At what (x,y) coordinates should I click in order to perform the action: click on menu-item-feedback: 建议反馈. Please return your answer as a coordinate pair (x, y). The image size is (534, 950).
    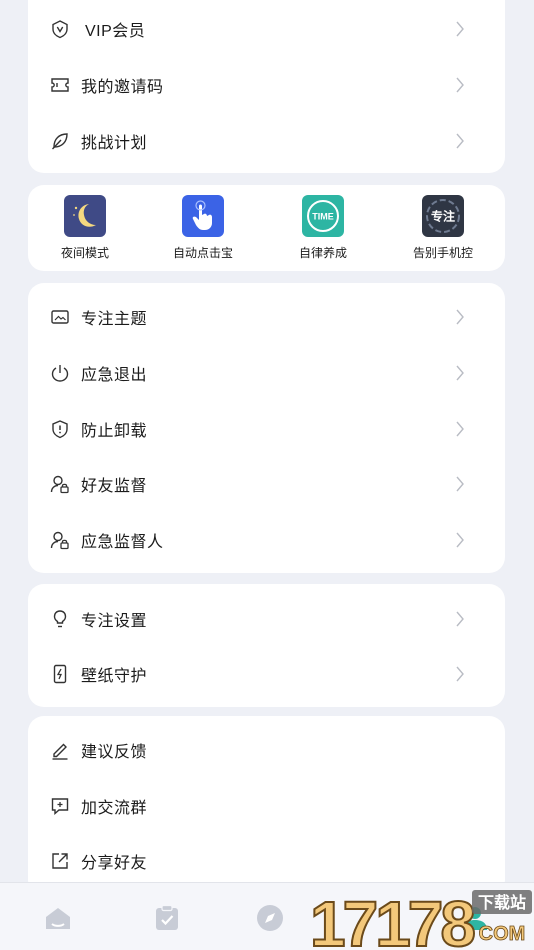
    Looking at the image, I should click on (266, 750).